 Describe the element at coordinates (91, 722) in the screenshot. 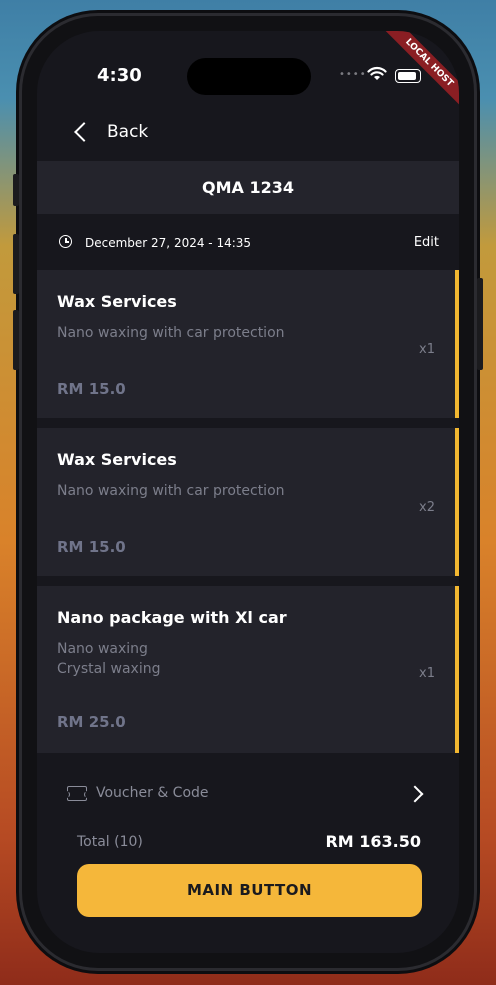

I see `service-price: RM 25.0` at that location.